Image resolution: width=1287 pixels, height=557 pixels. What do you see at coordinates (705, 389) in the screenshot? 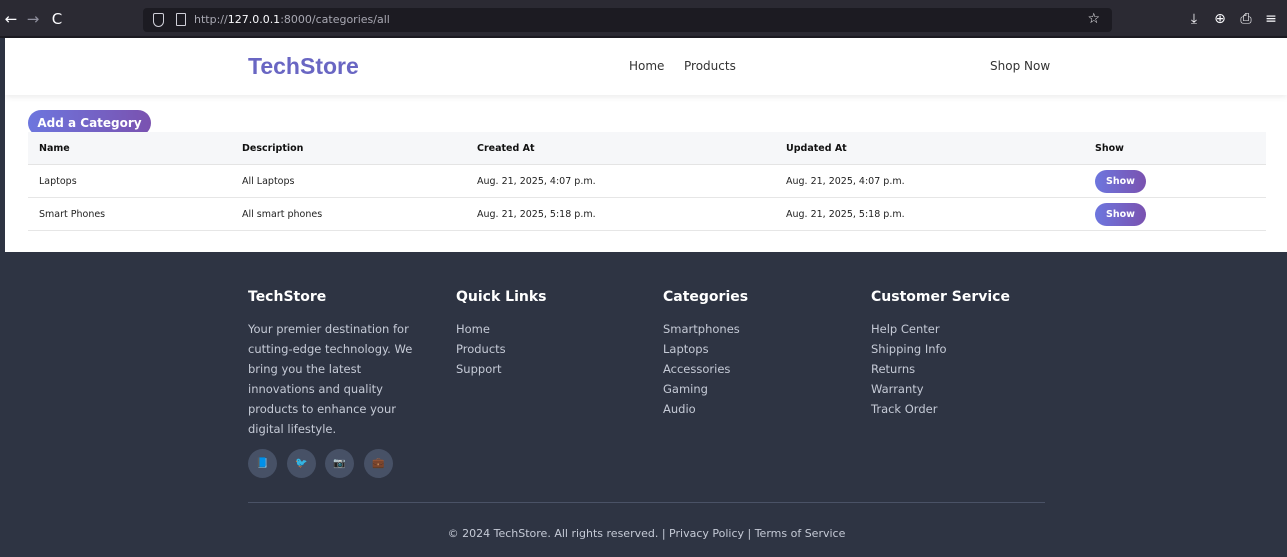
I see `footer-link-gaming: Gaming` at bounding box center [705, 389].